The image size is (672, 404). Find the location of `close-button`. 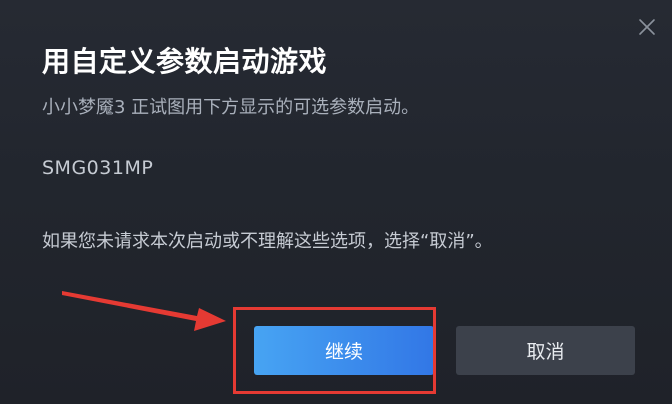

close-button is located at coordinates (647, 27).